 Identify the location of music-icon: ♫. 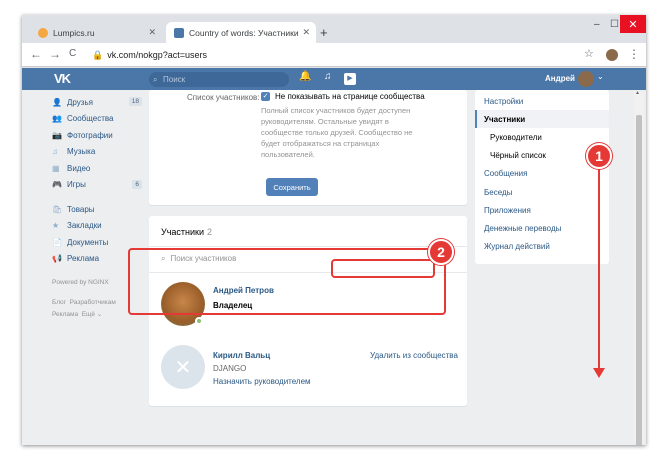
(328, 76).